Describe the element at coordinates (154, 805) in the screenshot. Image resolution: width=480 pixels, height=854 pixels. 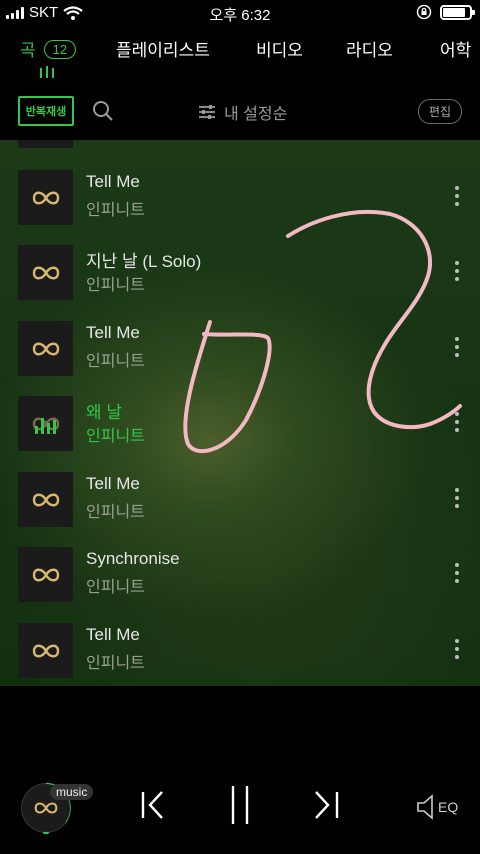
I see `previous-track-icon` at that location.